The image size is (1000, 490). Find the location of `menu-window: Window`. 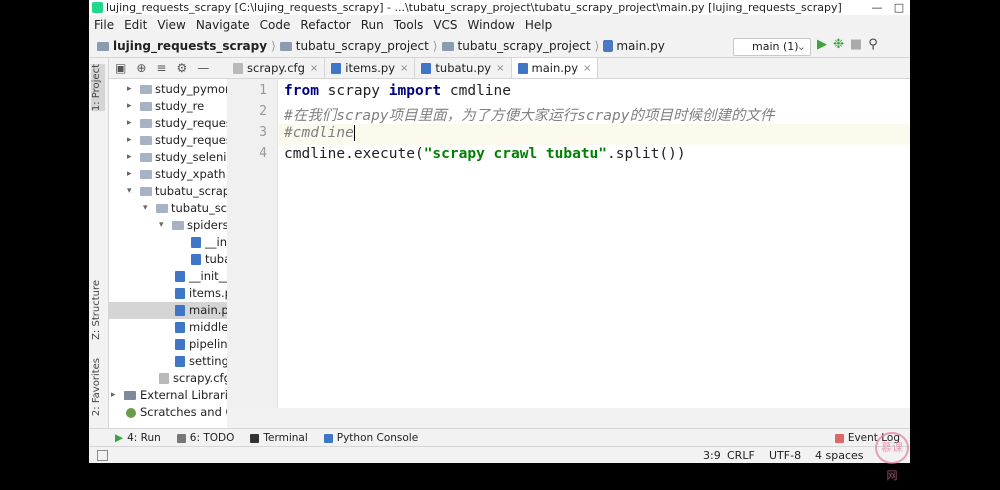

menu-window: Window is located at coordinates (491, 25).